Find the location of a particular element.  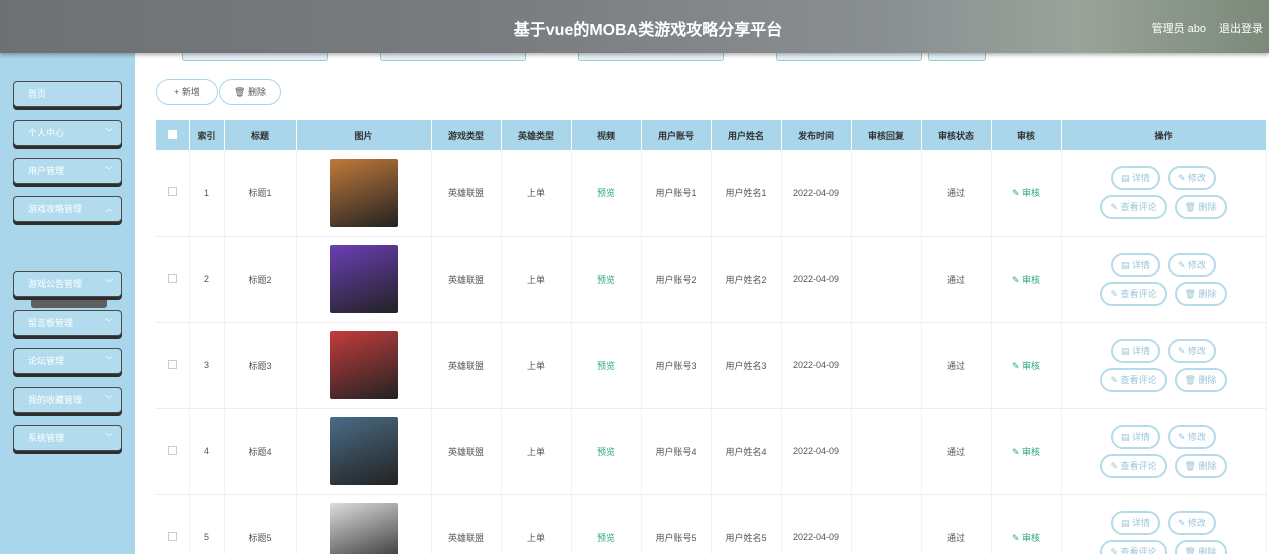

sidebar-item-personal: 个人中心 ﹀ is located at coordinates (67, 133).